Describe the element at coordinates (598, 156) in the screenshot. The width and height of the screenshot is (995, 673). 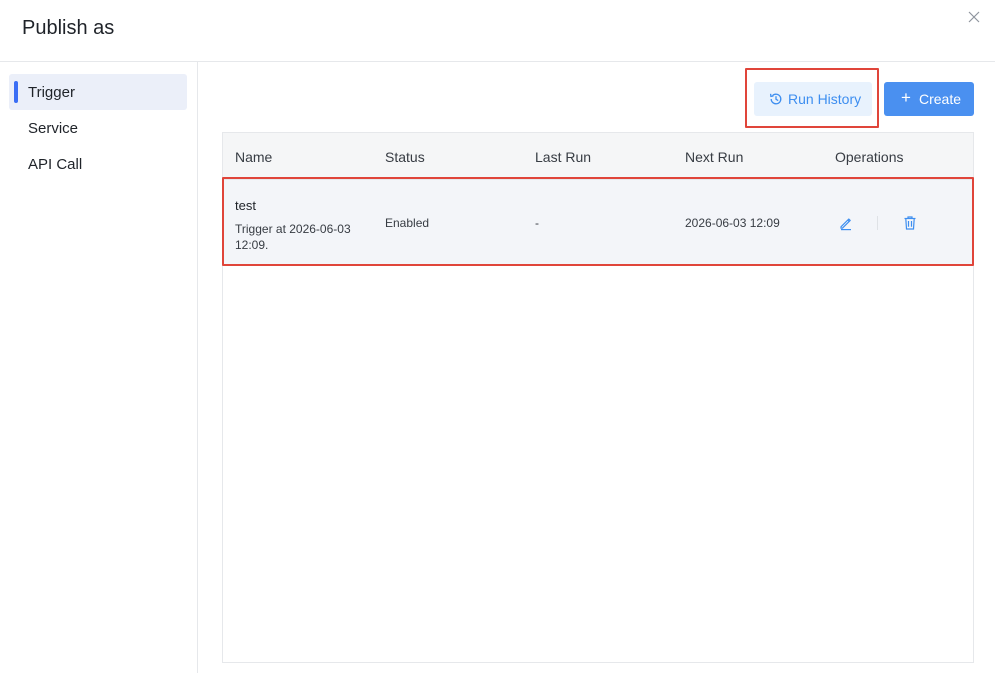
I see `table-header: Name Status Last Run Next Run Operations` at that location.